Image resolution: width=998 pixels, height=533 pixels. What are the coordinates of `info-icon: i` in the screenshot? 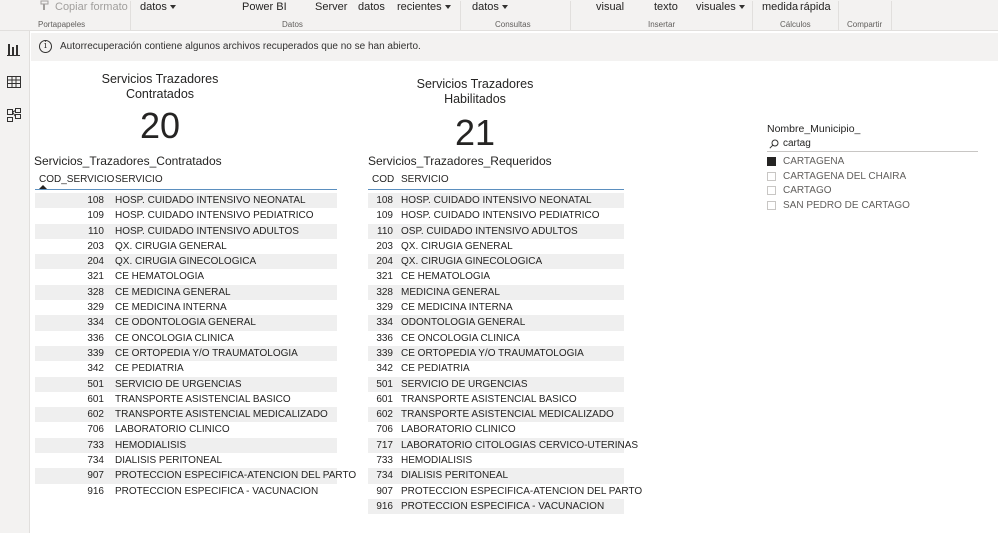 It's located at (45, 46).